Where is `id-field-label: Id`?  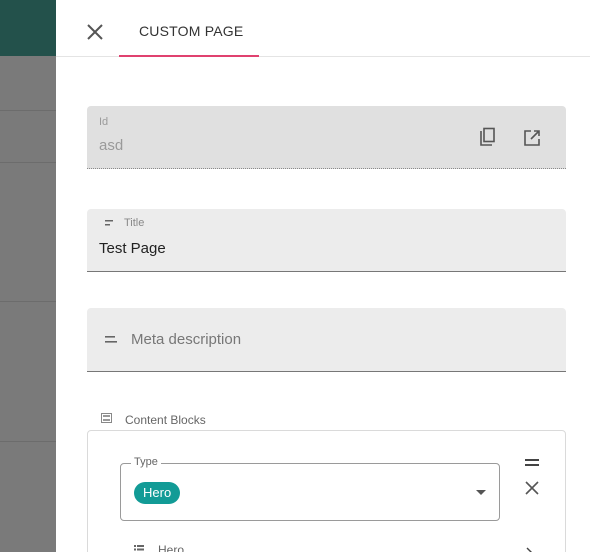 id-field-label: Id is located at coordinates (104, 122).